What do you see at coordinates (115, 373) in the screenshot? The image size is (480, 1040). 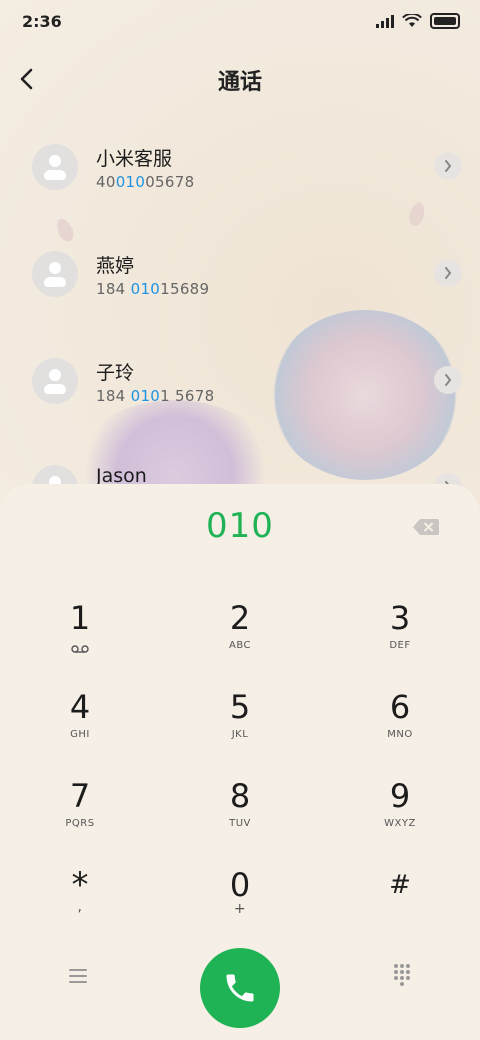 I see `contact-name: 子玲` at bounding box center [115, 373].